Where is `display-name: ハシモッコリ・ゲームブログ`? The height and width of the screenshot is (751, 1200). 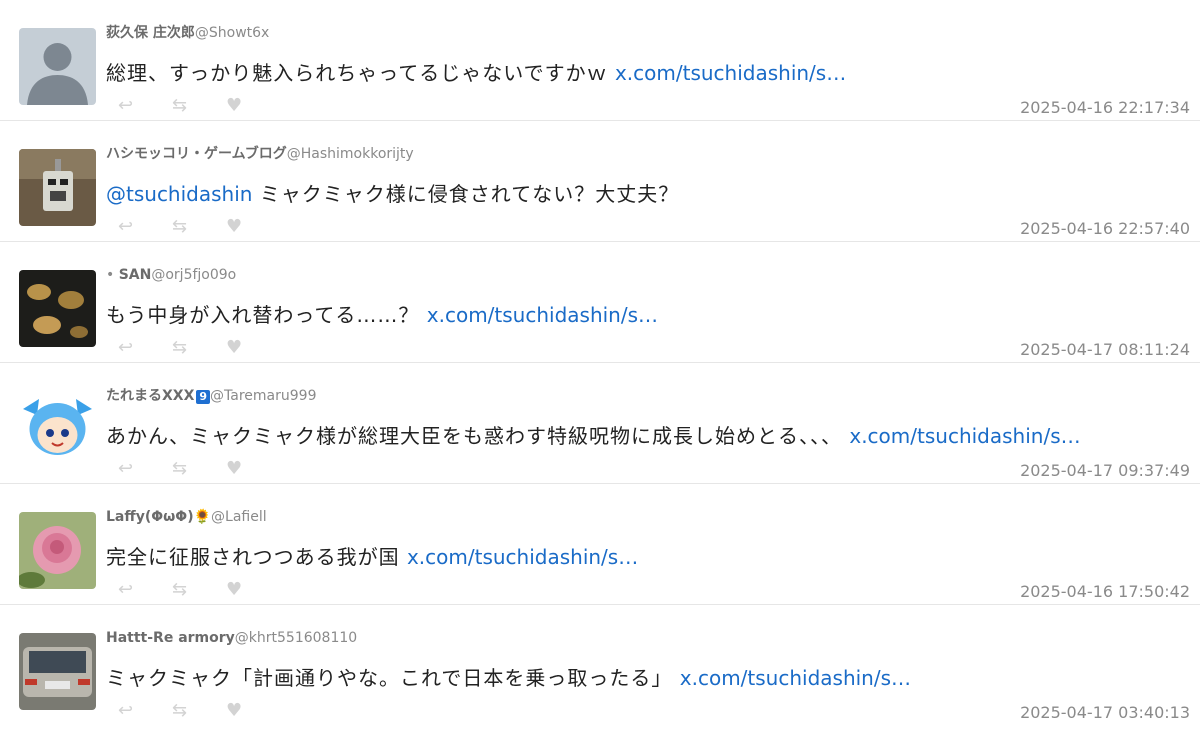 display-name: ハシモッコリ・ゲームブログ is located at coordinates (196, 154).